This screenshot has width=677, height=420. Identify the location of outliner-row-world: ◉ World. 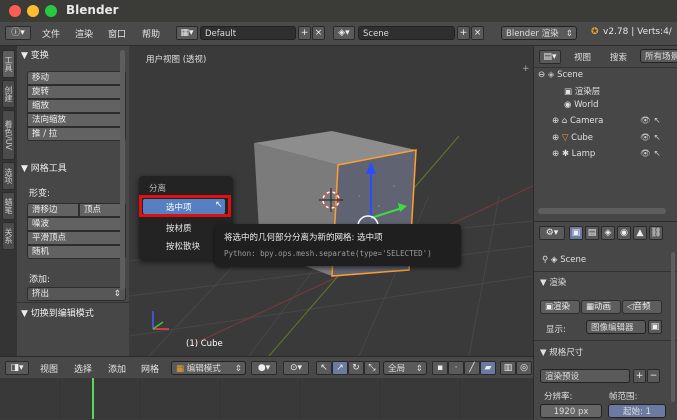
(581, 105).